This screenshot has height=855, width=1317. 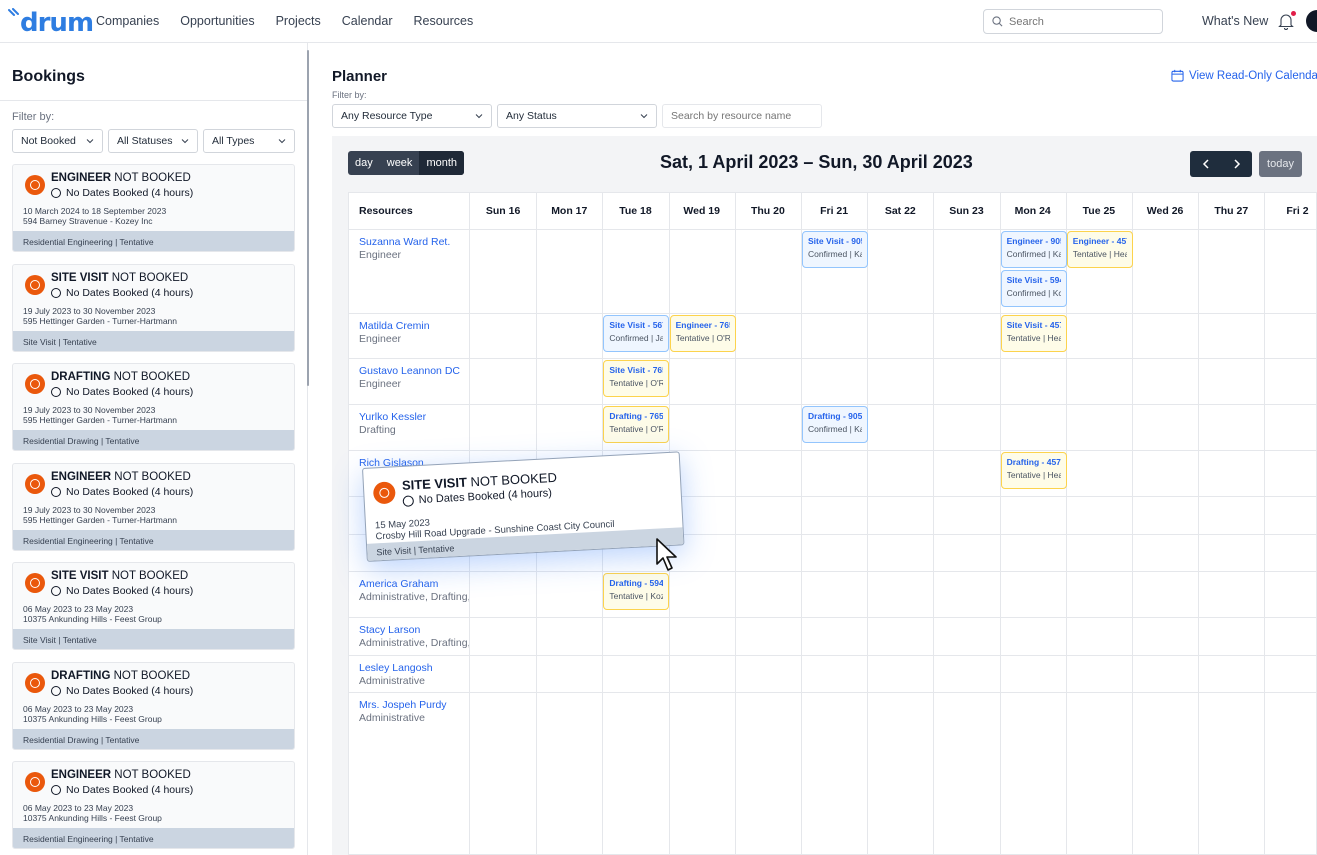 What do you see at coordinates (577, 116) in the screenshot?
I see `status-select: Any Status` at bounding box center [577, 116].